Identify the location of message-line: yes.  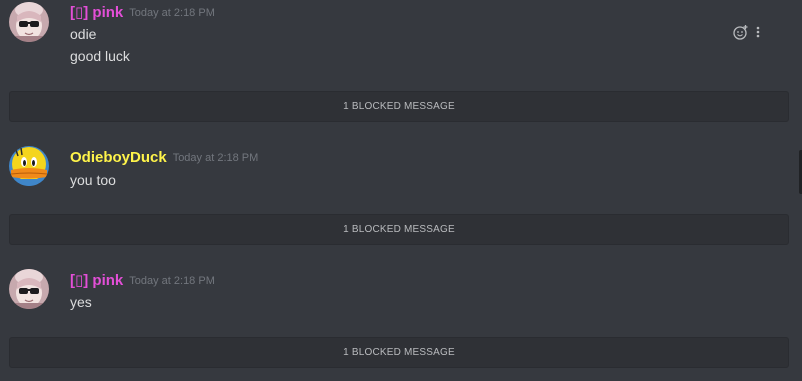
(81, 302).